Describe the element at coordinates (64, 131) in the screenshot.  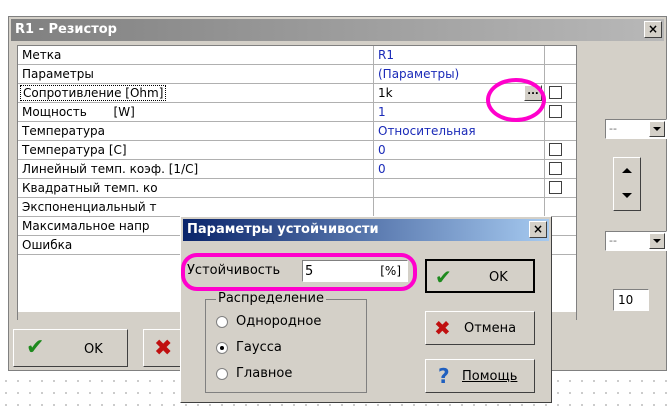
I see `row-label: Температура` at that location.